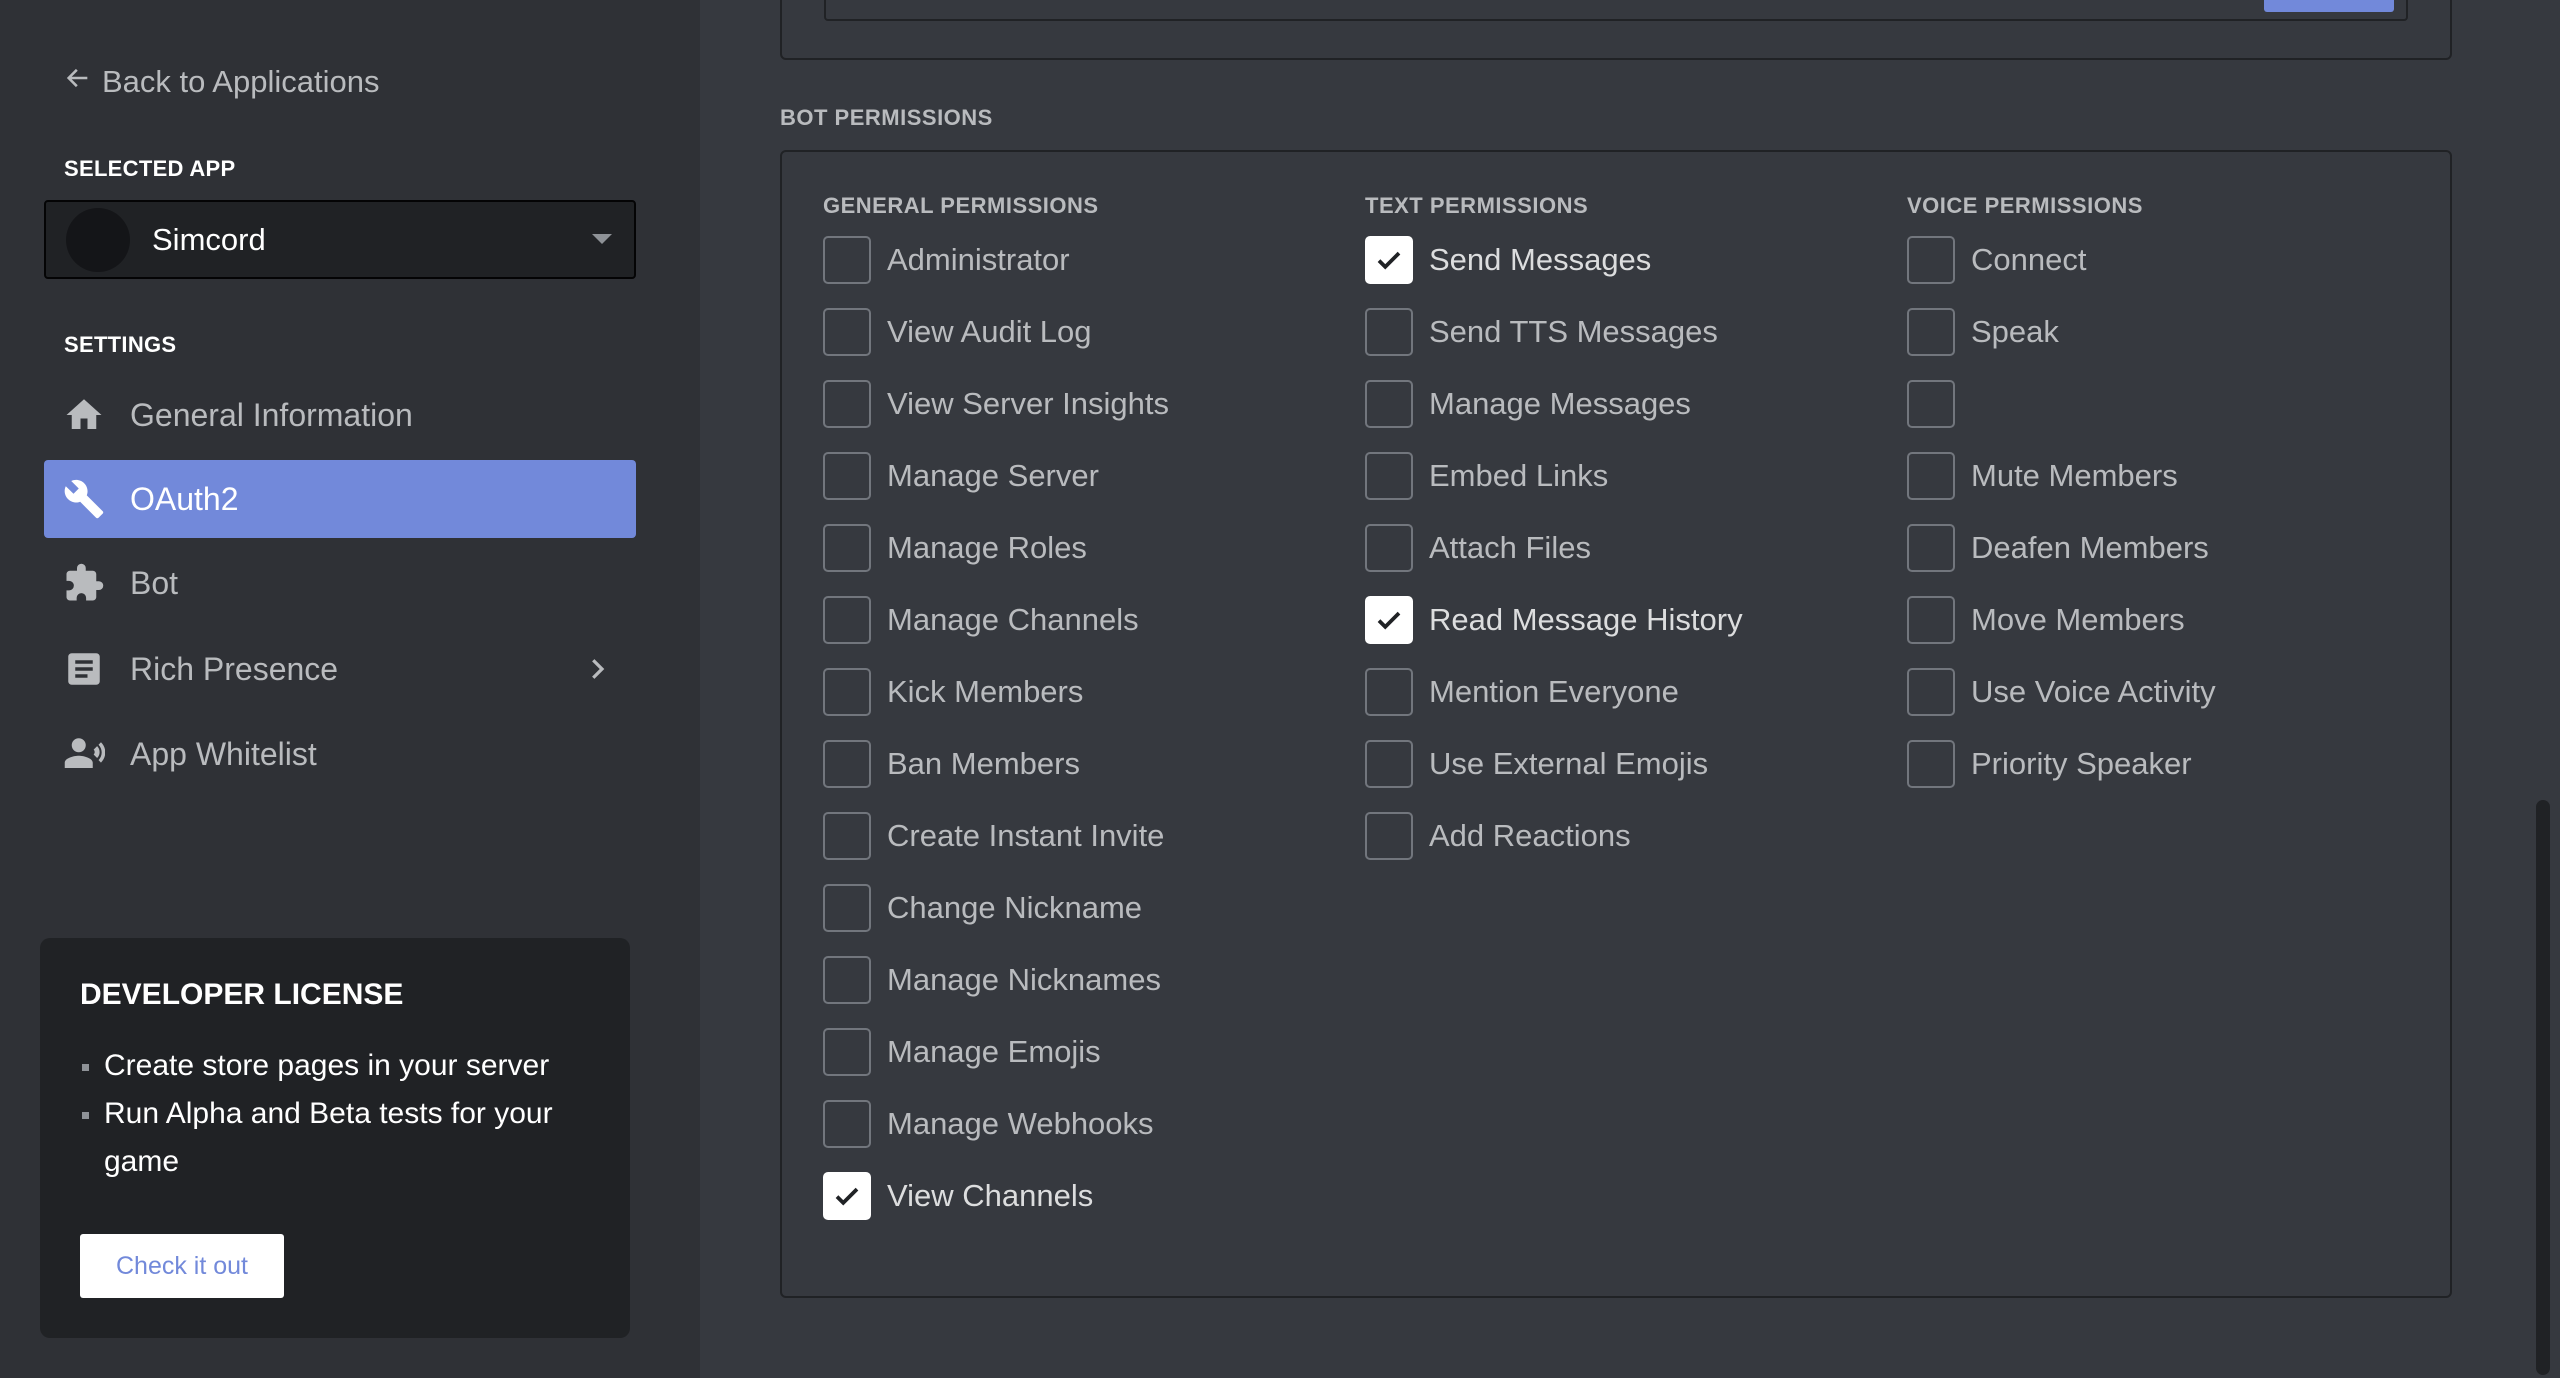  Describe the element at coordinates (1573, 331) in the screenshot. I see `permission-label: Send TTS Messages` at that location.